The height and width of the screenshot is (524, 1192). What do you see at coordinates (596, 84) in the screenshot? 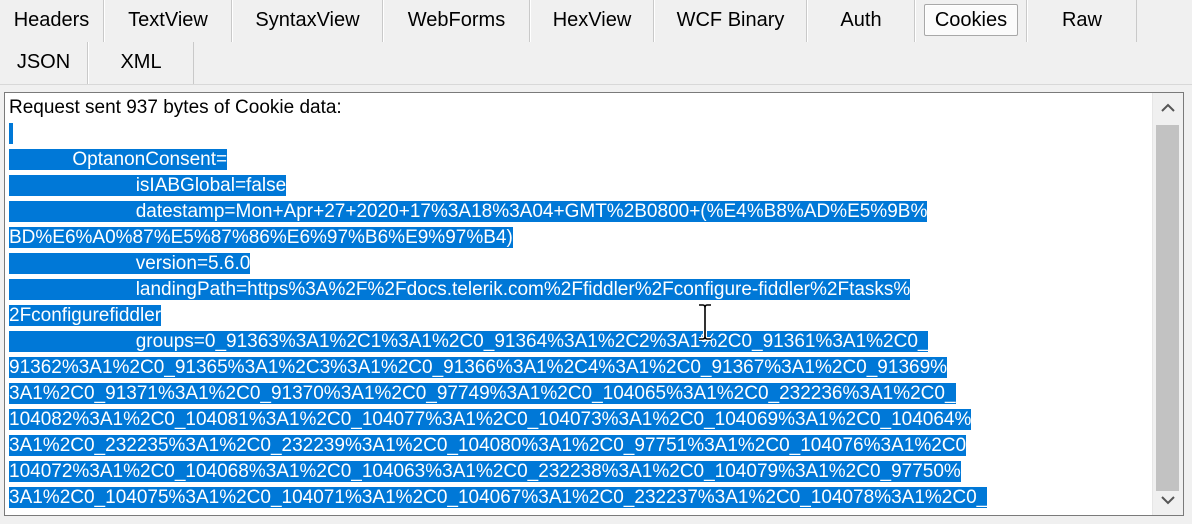
I see `tabstrip-divider` at bounding box center [596, 84].